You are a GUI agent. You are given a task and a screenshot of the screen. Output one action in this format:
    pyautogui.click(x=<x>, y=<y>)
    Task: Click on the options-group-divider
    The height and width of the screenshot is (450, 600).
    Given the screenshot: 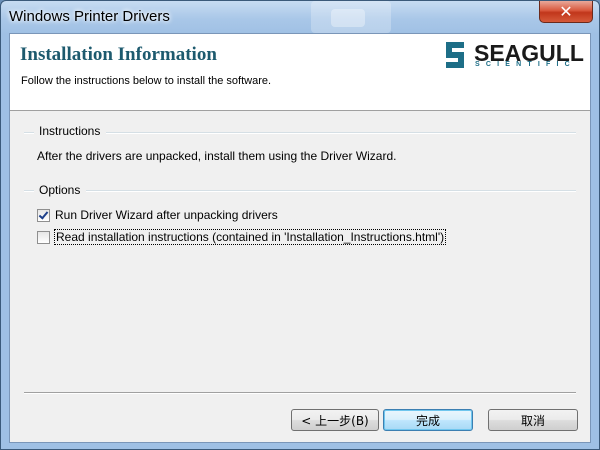 What is the action you would take?
    pyautogui.click(x=300, y=191)
    